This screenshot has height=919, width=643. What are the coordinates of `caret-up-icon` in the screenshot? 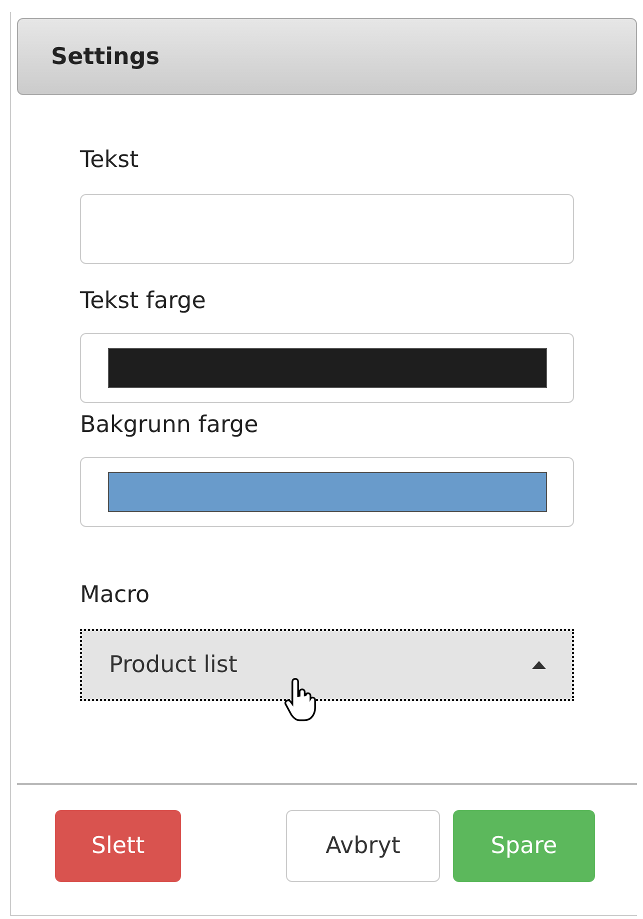 It's located at (539, 665).